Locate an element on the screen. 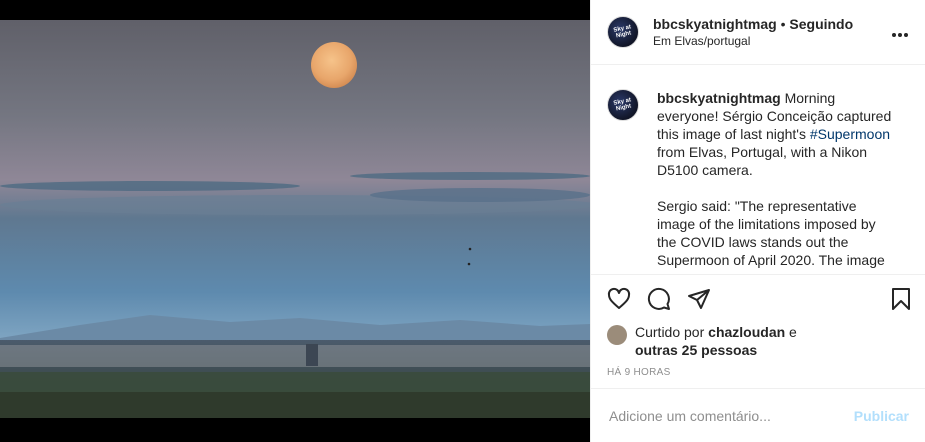 This screenshot has height=442, width=925. follow-status-button: Seguindo is located at coordinates (821, 24).